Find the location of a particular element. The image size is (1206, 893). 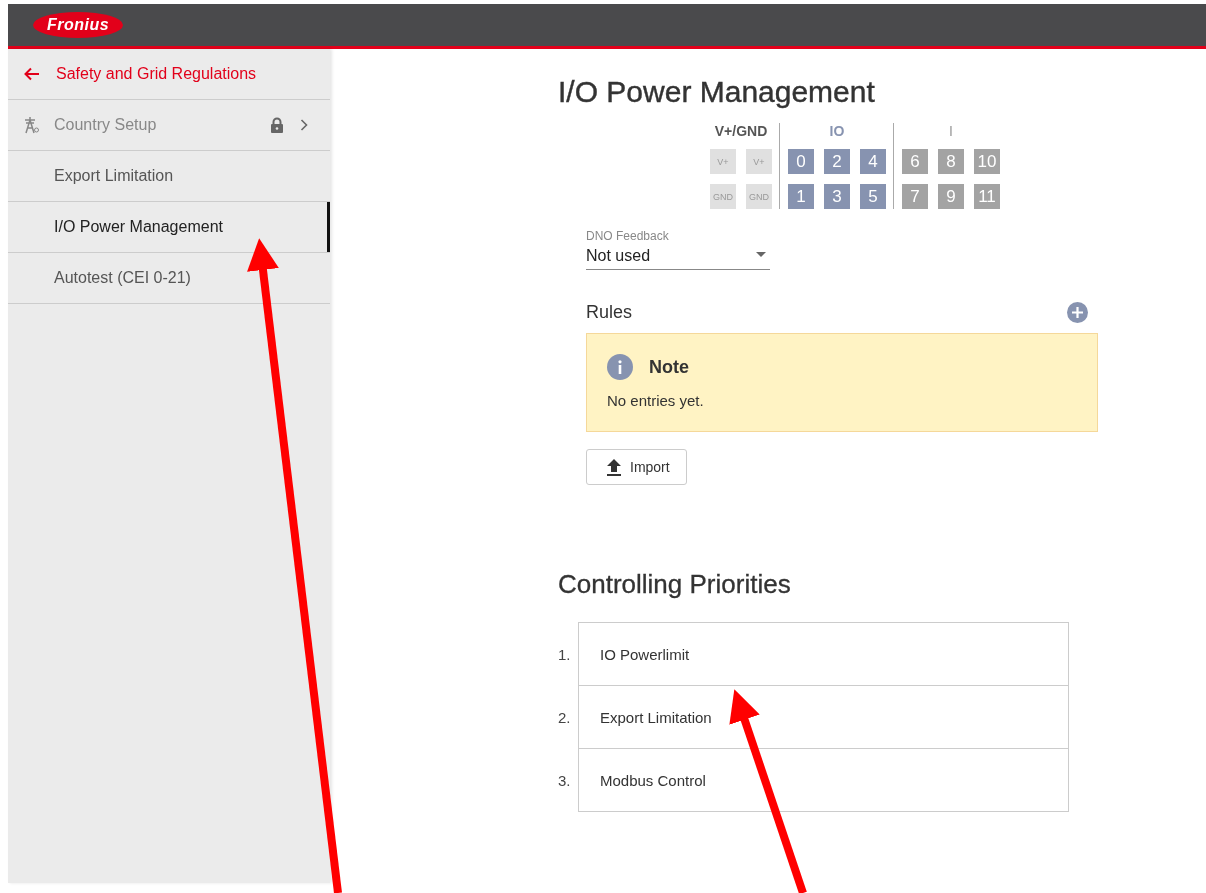

priority-number: 3. is located at coordinates (565, 781).